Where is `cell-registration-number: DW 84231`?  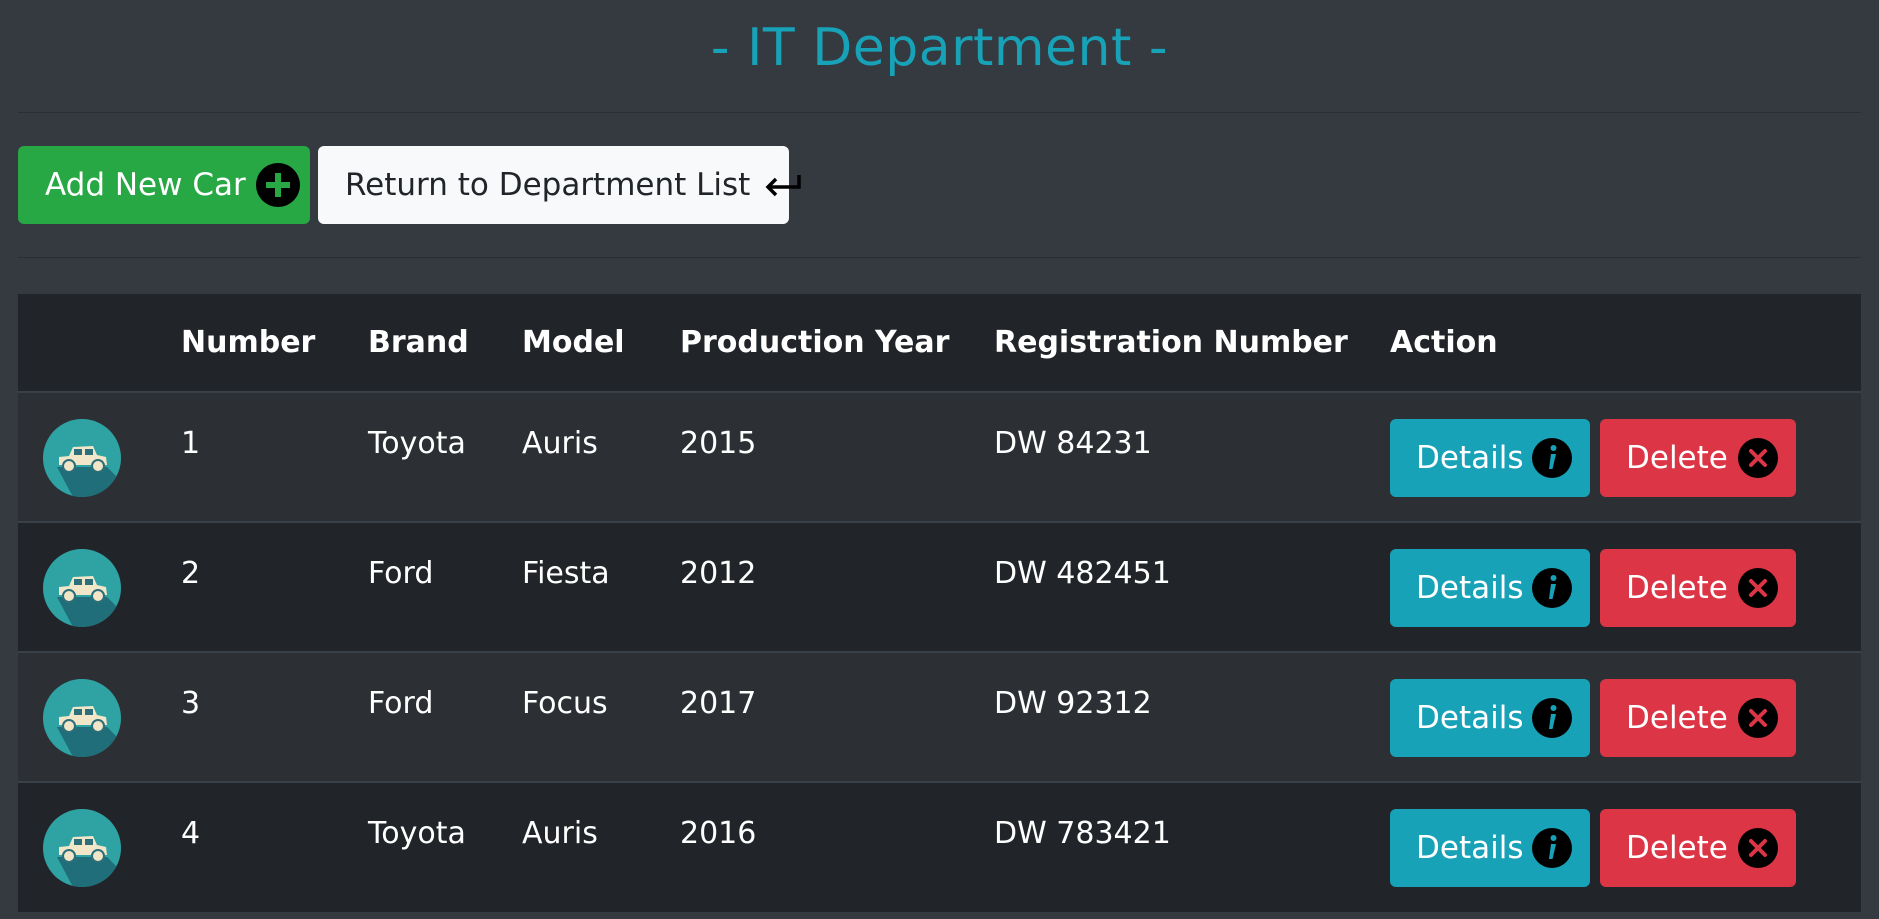
cell-registration-number: DW 84231 is located at coordinates (1073, 443).